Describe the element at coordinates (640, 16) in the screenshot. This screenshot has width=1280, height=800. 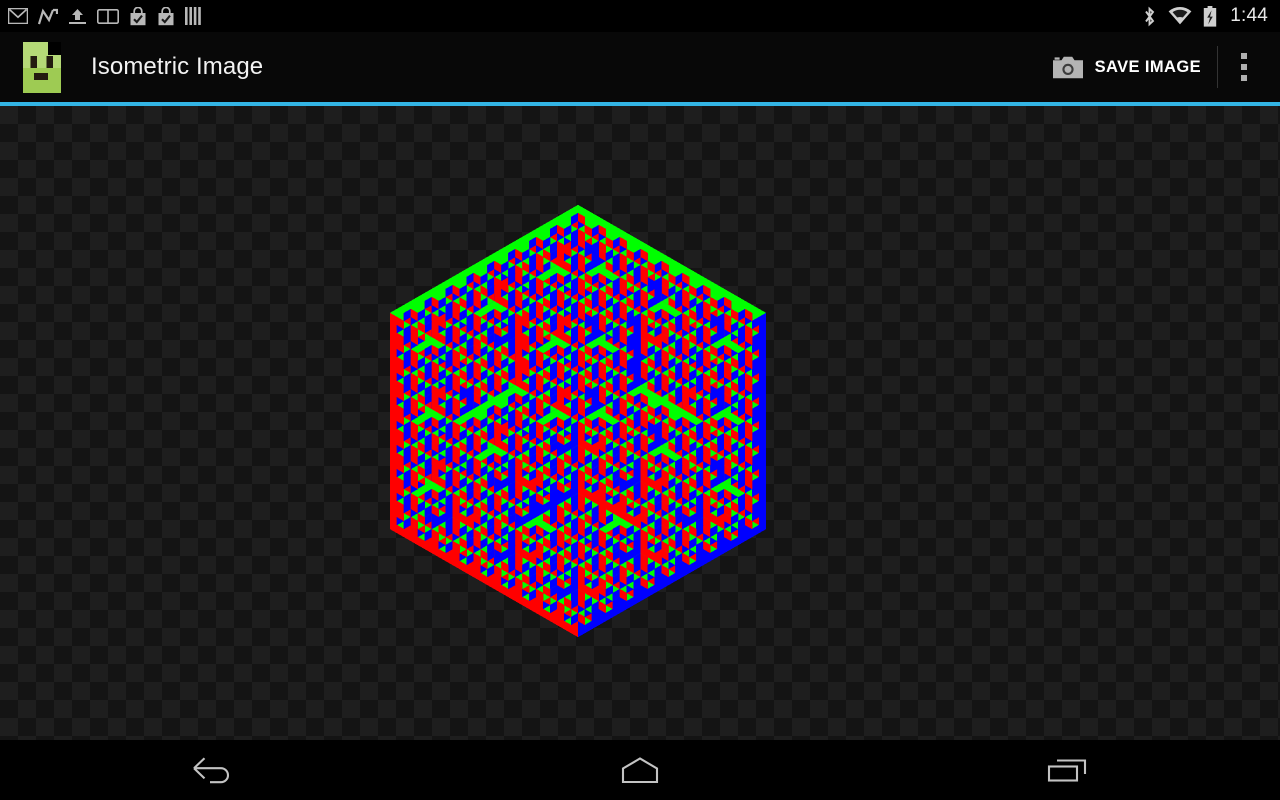
I see `status-bar: 1:44` at that location.